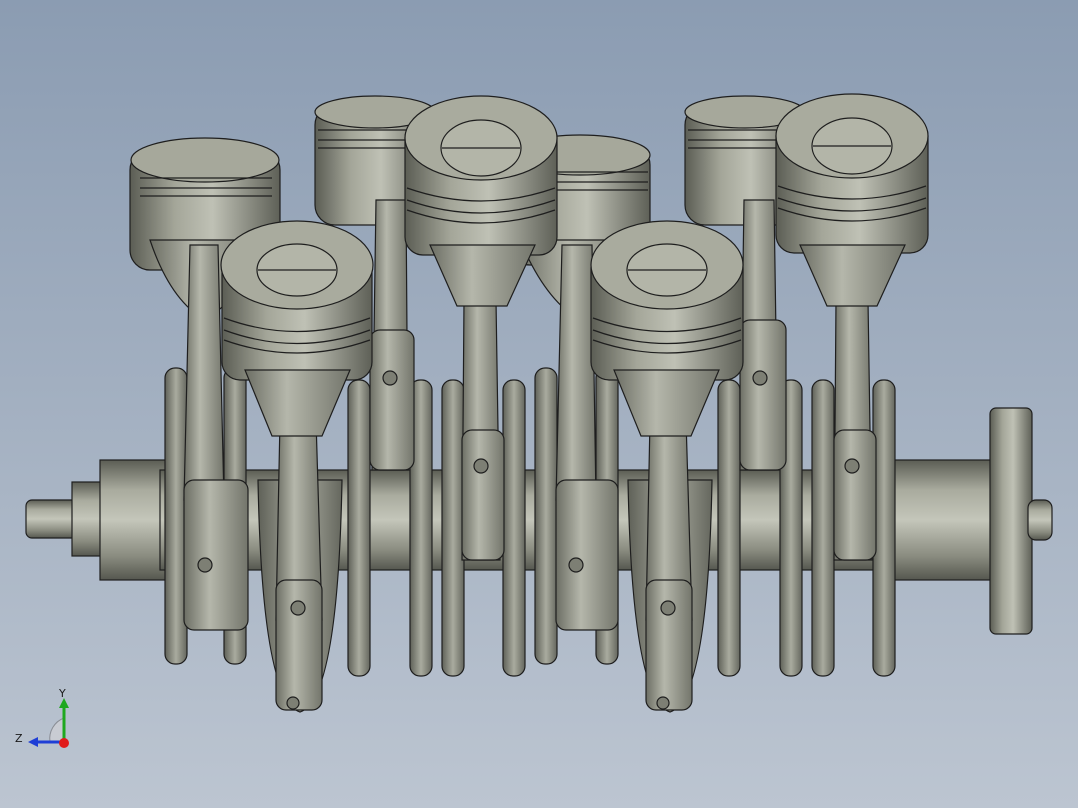  What do you see at coordinates (64, 743) in the screenshot?
I see `x-axis-dot` at bounding box center [64, 743].